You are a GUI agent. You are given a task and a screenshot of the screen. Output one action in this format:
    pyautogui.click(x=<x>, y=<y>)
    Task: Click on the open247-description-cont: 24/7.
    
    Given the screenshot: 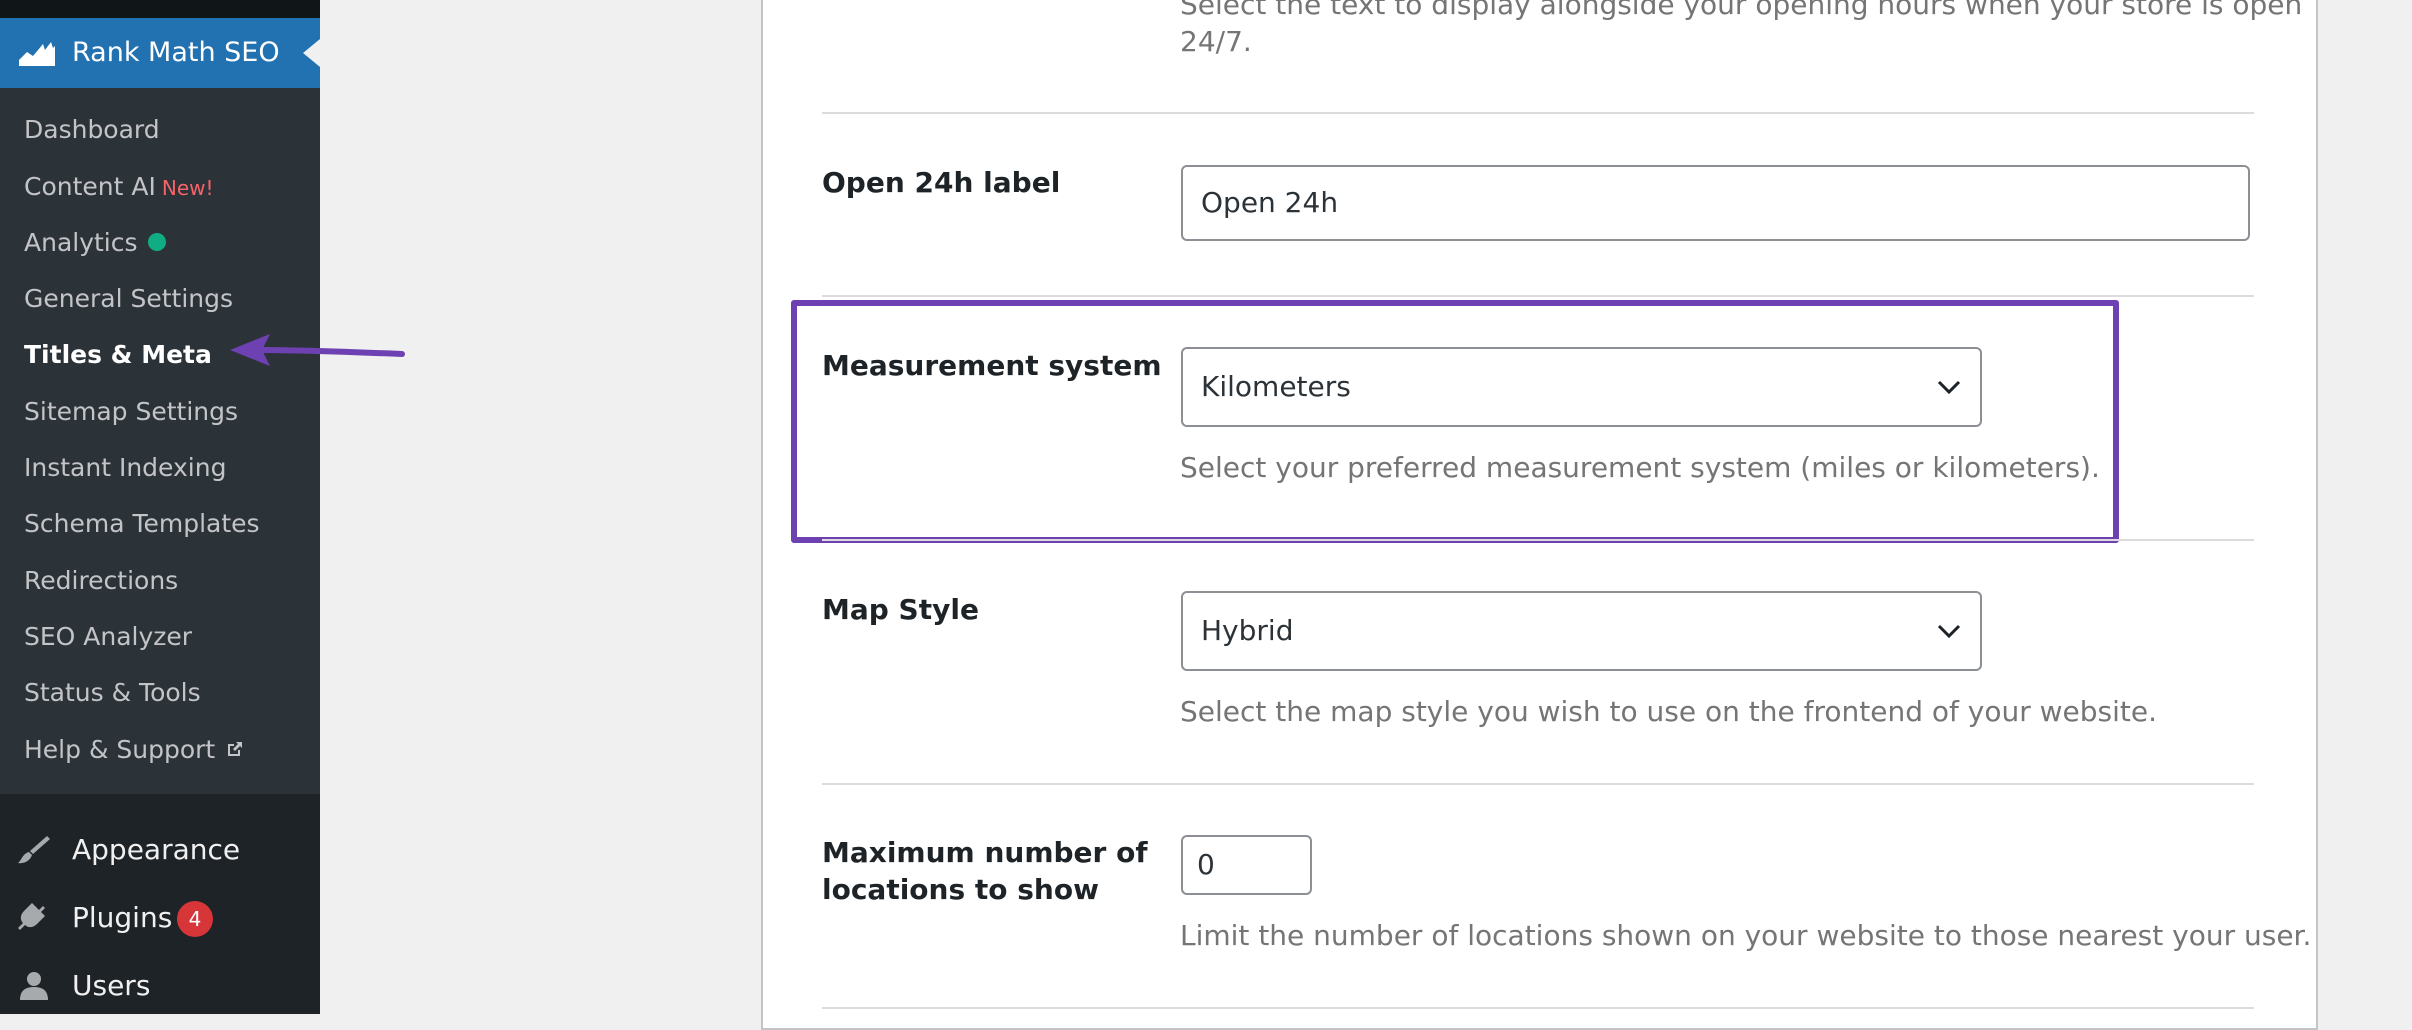 What is the action you would take?
    pyautogui.click(x=1216, y=41)
    